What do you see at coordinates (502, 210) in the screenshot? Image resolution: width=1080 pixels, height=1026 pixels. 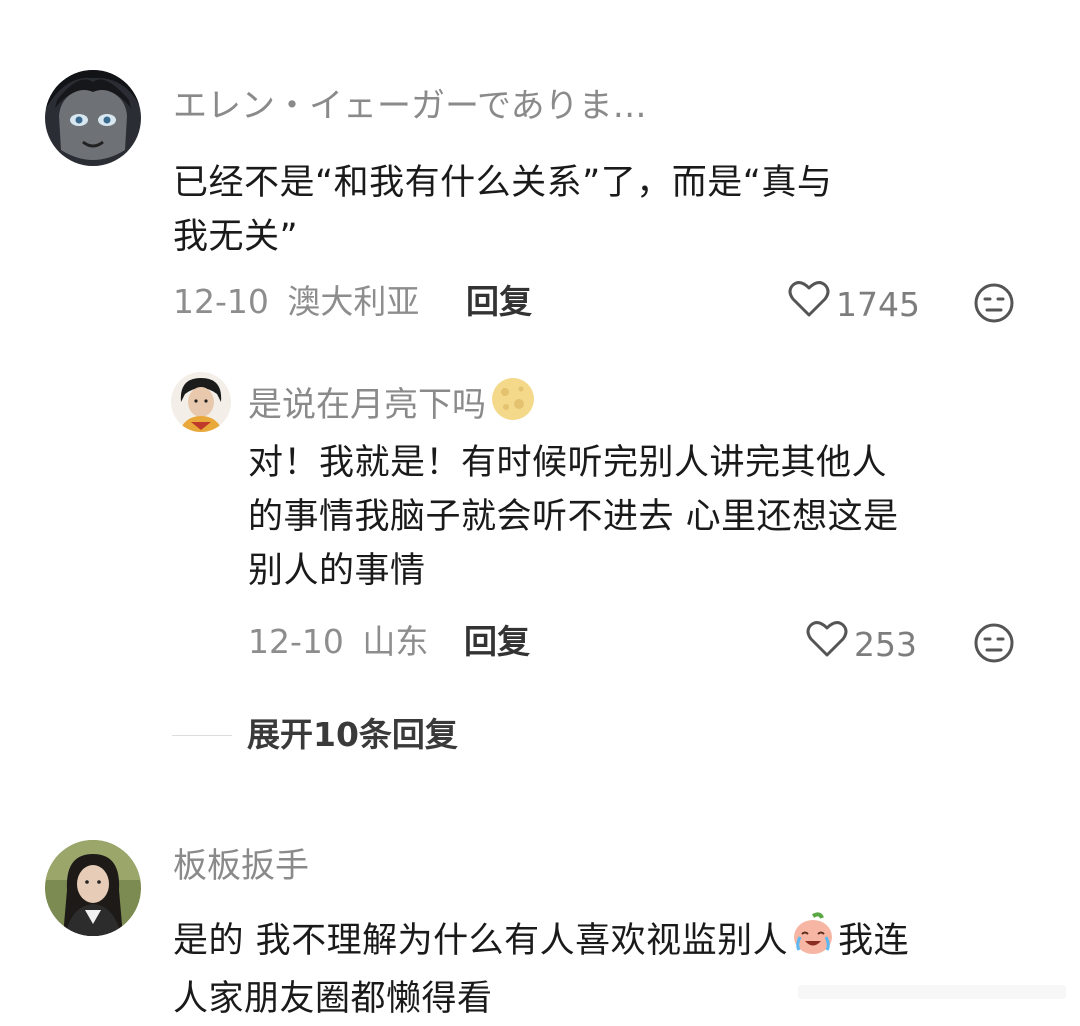 I see `comment-text: 已经不是“和我有什么关系”了，而是“真与 我无关”` at bounding box center [502, 210].